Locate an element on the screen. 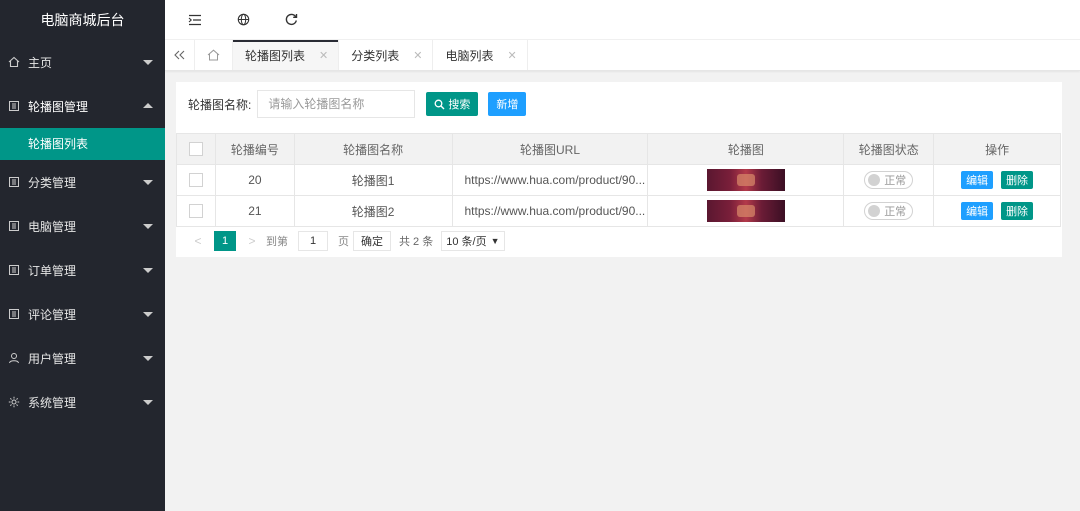 The image size is (1080, 511). tab-banner-list: 轮播图列表 ✕ is located at coordinates (286, 55).